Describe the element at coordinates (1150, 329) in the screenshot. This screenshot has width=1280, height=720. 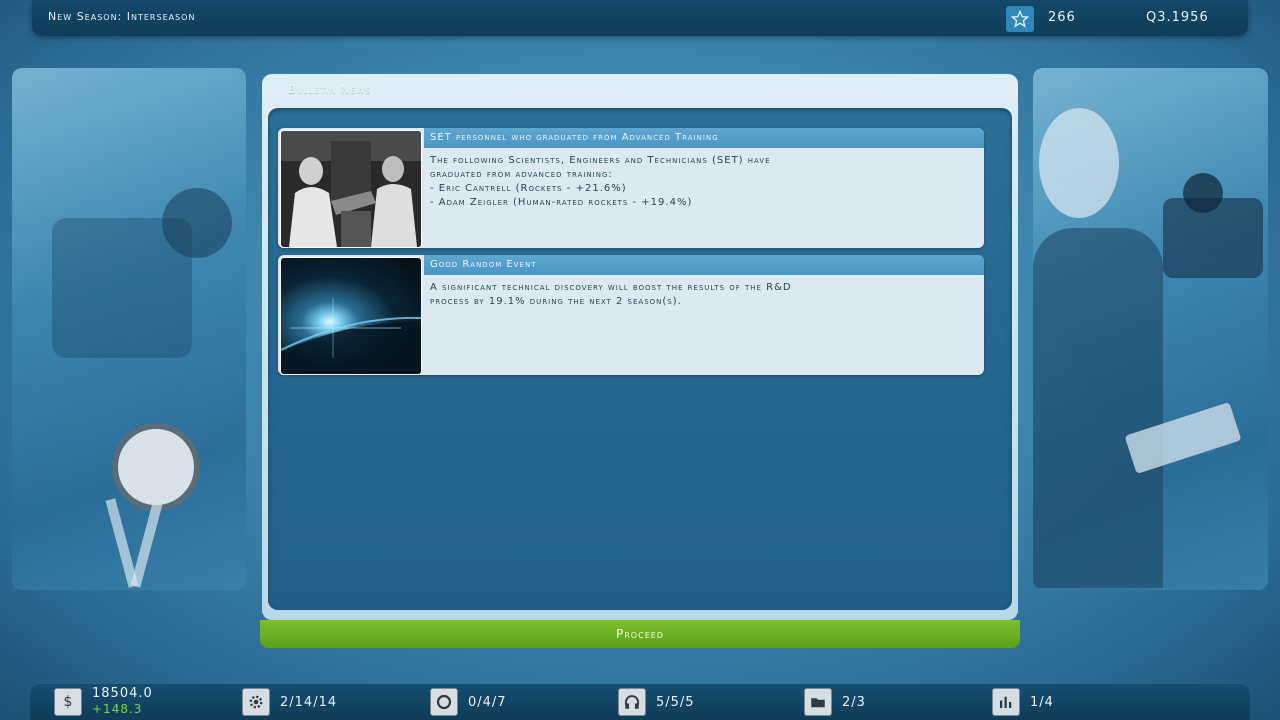
I see `right-background-photo` at that location.